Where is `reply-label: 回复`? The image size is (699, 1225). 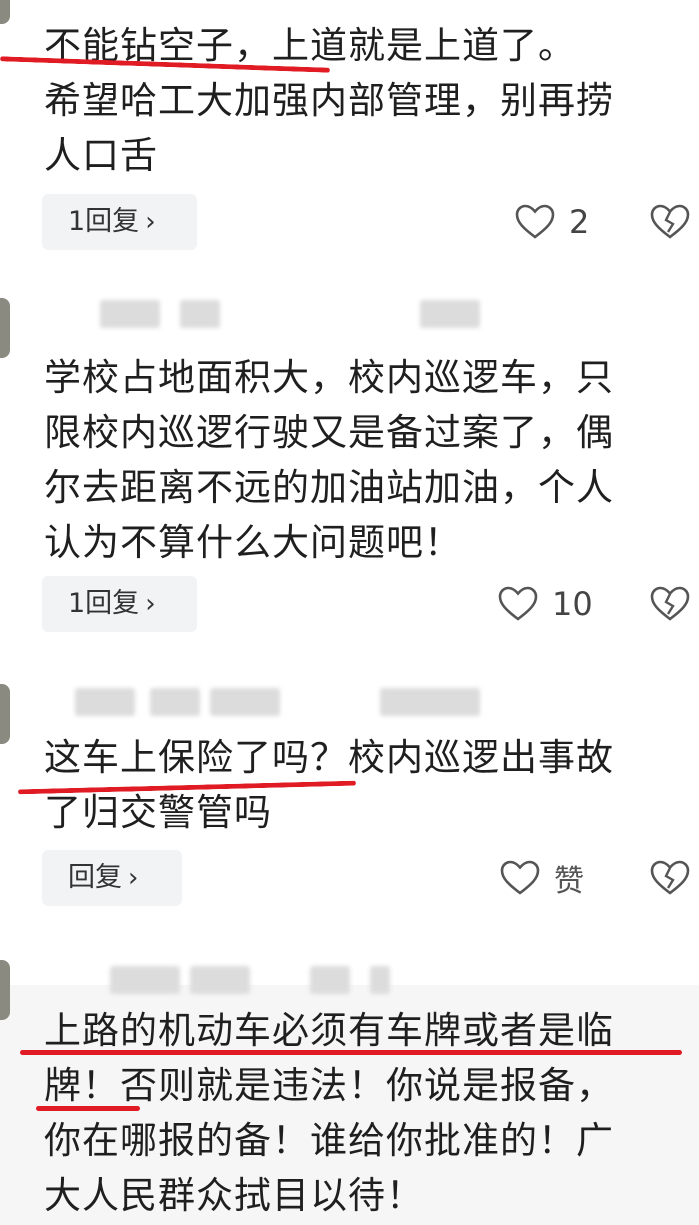
reply-label: 回复 is located at coordinates (95, 877).